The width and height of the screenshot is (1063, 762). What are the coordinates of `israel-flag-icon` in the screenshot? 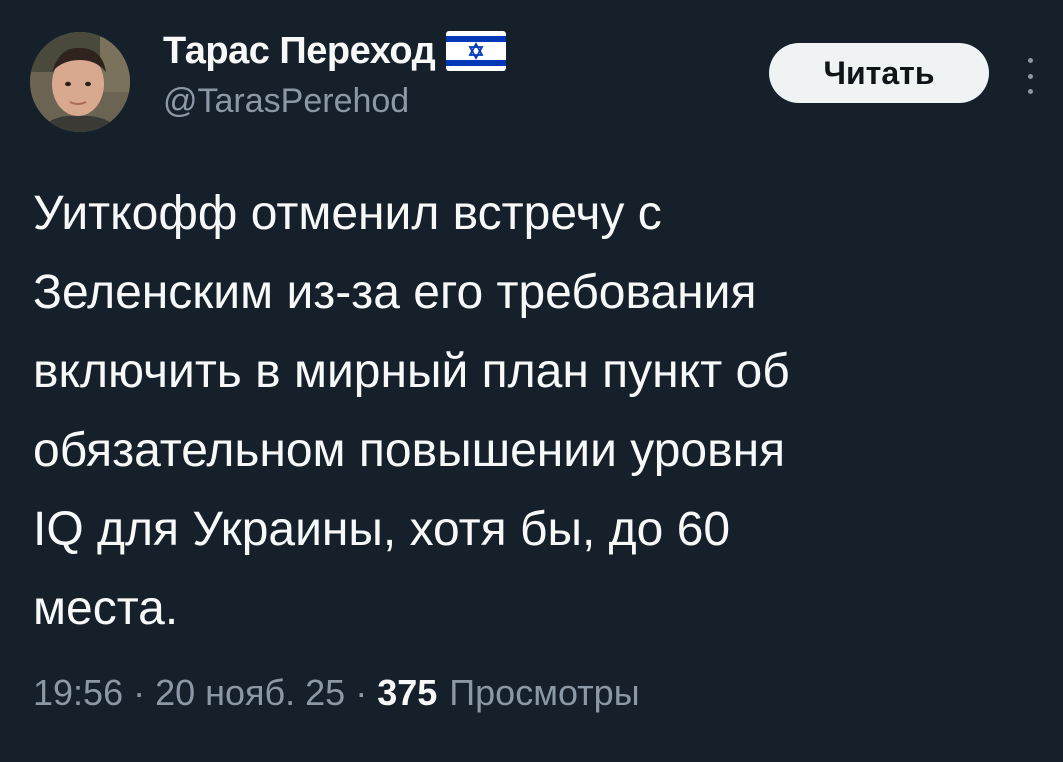 It's located at (476, 51).